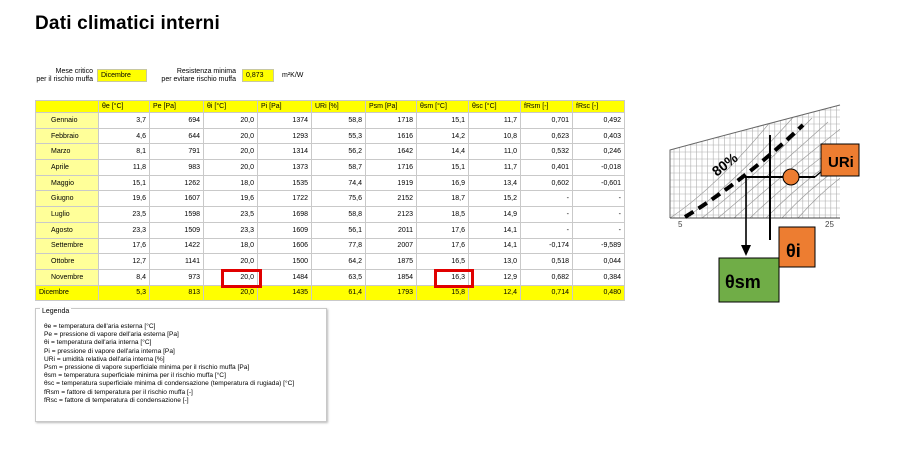 This screenshot has width=907, height=454. I want to click on value-cell: 0,701, so click(546, 120).